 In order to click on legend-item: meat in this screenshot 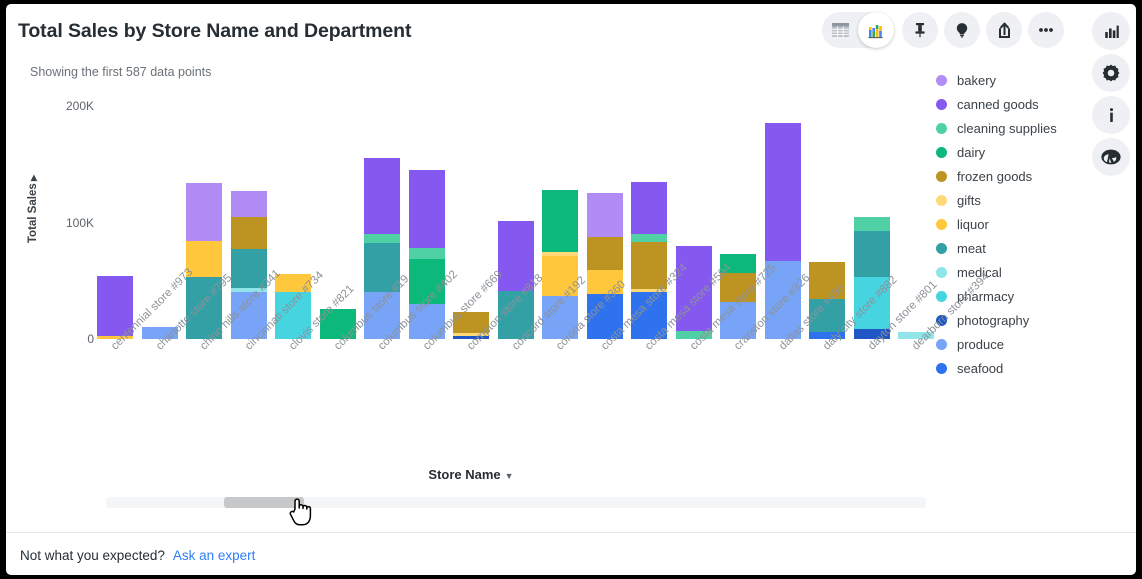, I will do `click(1016, 248)`.